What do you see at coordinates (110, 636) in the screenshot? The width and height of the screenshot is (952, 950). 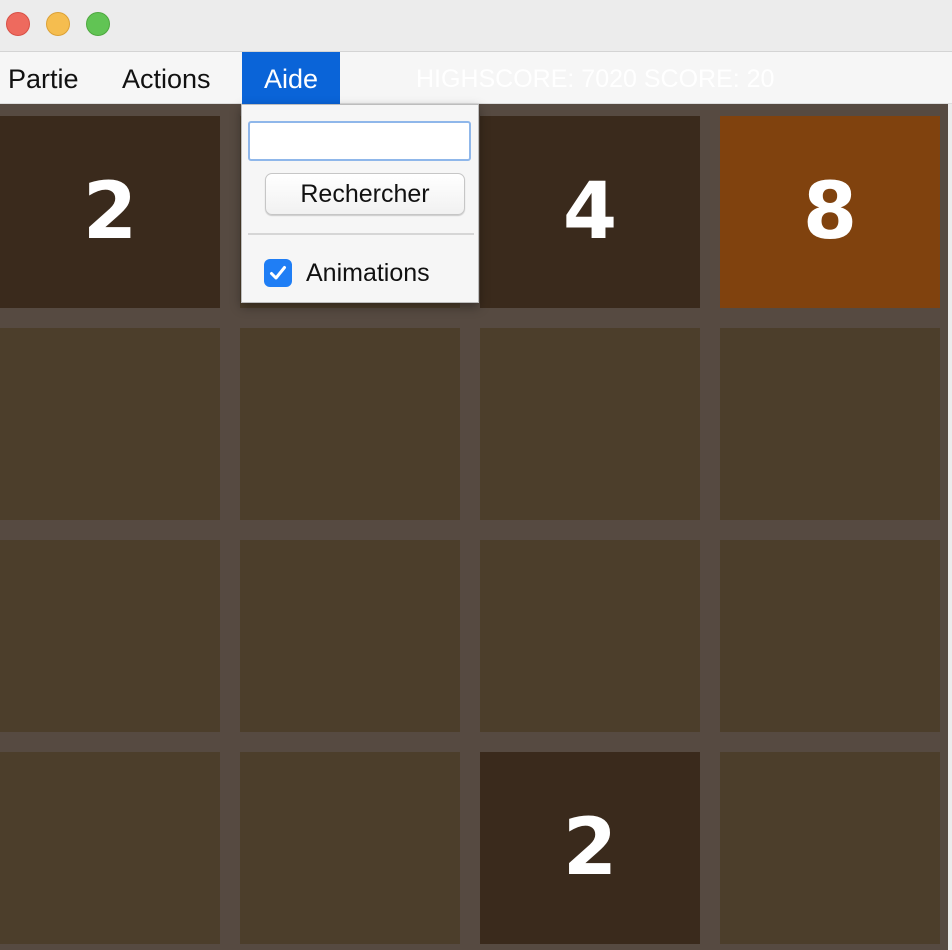 I see `tile-r2-c0` at bounding box center [110, 636].